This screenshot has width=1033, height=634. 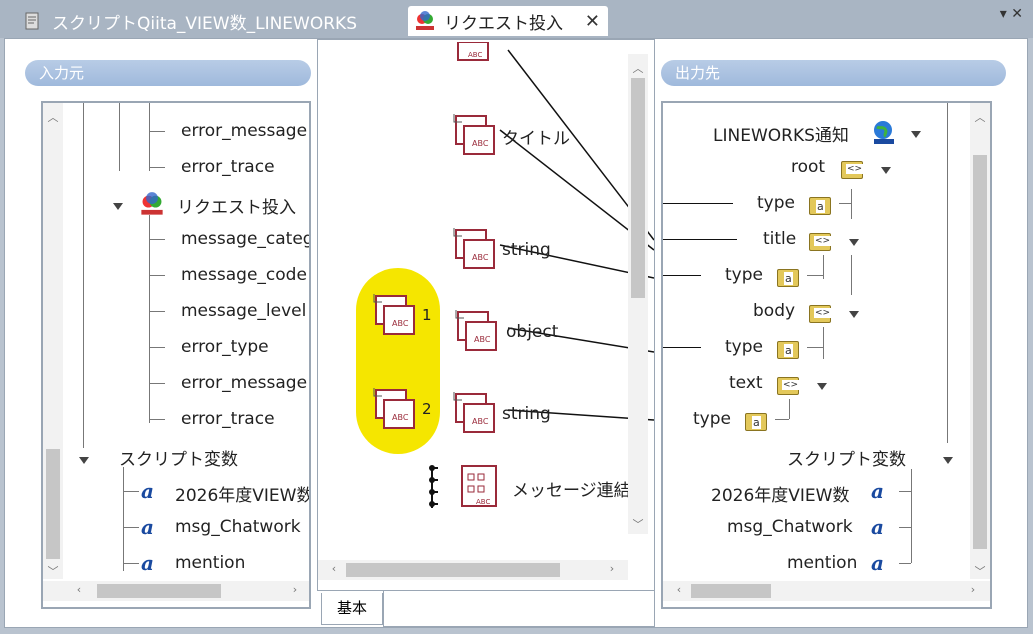 What do you see at coordinates (244, 275) in the screenshot?
I see `tree-item-message-code: message_code` at bounding box center [244, 275].